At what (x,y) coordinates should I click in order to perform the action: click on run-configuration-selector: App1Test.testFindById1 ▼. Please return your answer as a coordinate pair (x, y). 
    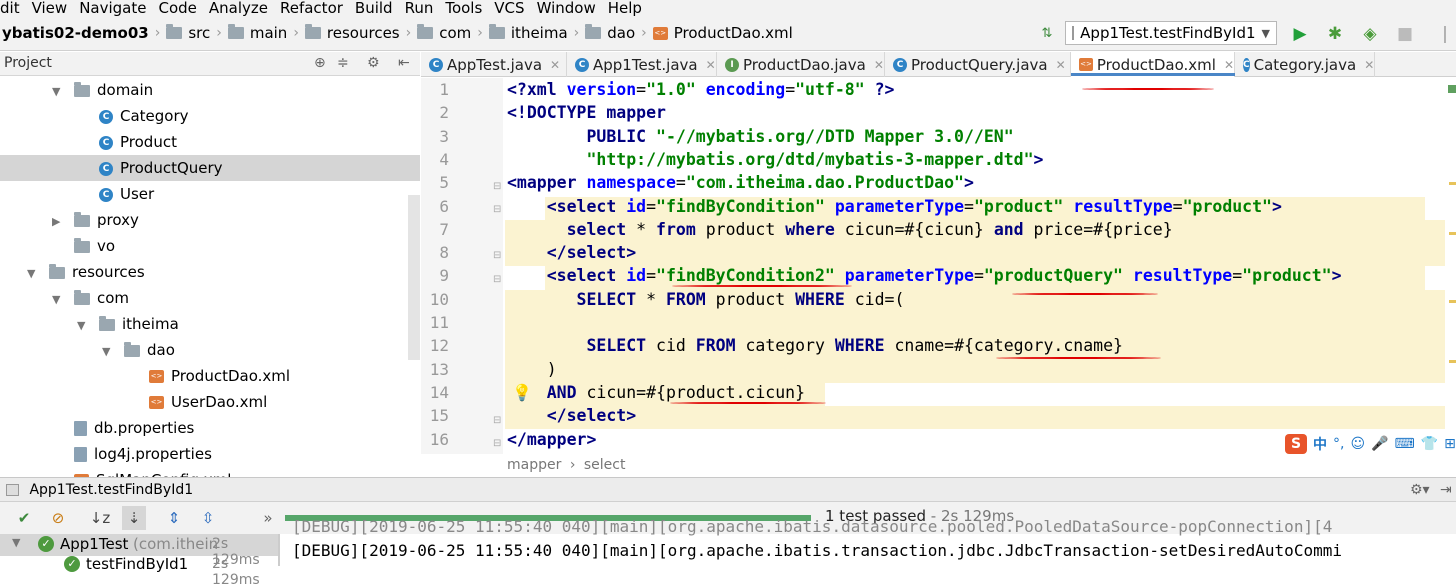
    Looking at the image, I should click on (1171, 33).